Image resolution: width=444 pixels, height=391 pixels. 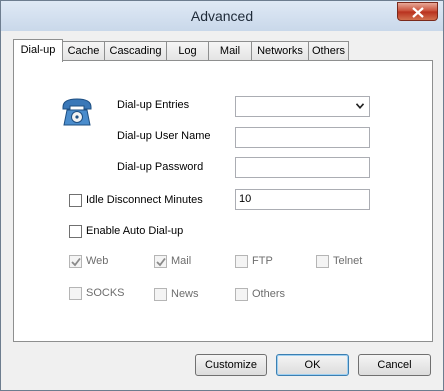 I want to click on idle-disconnect-checkbox, so click(x=75, y=200).